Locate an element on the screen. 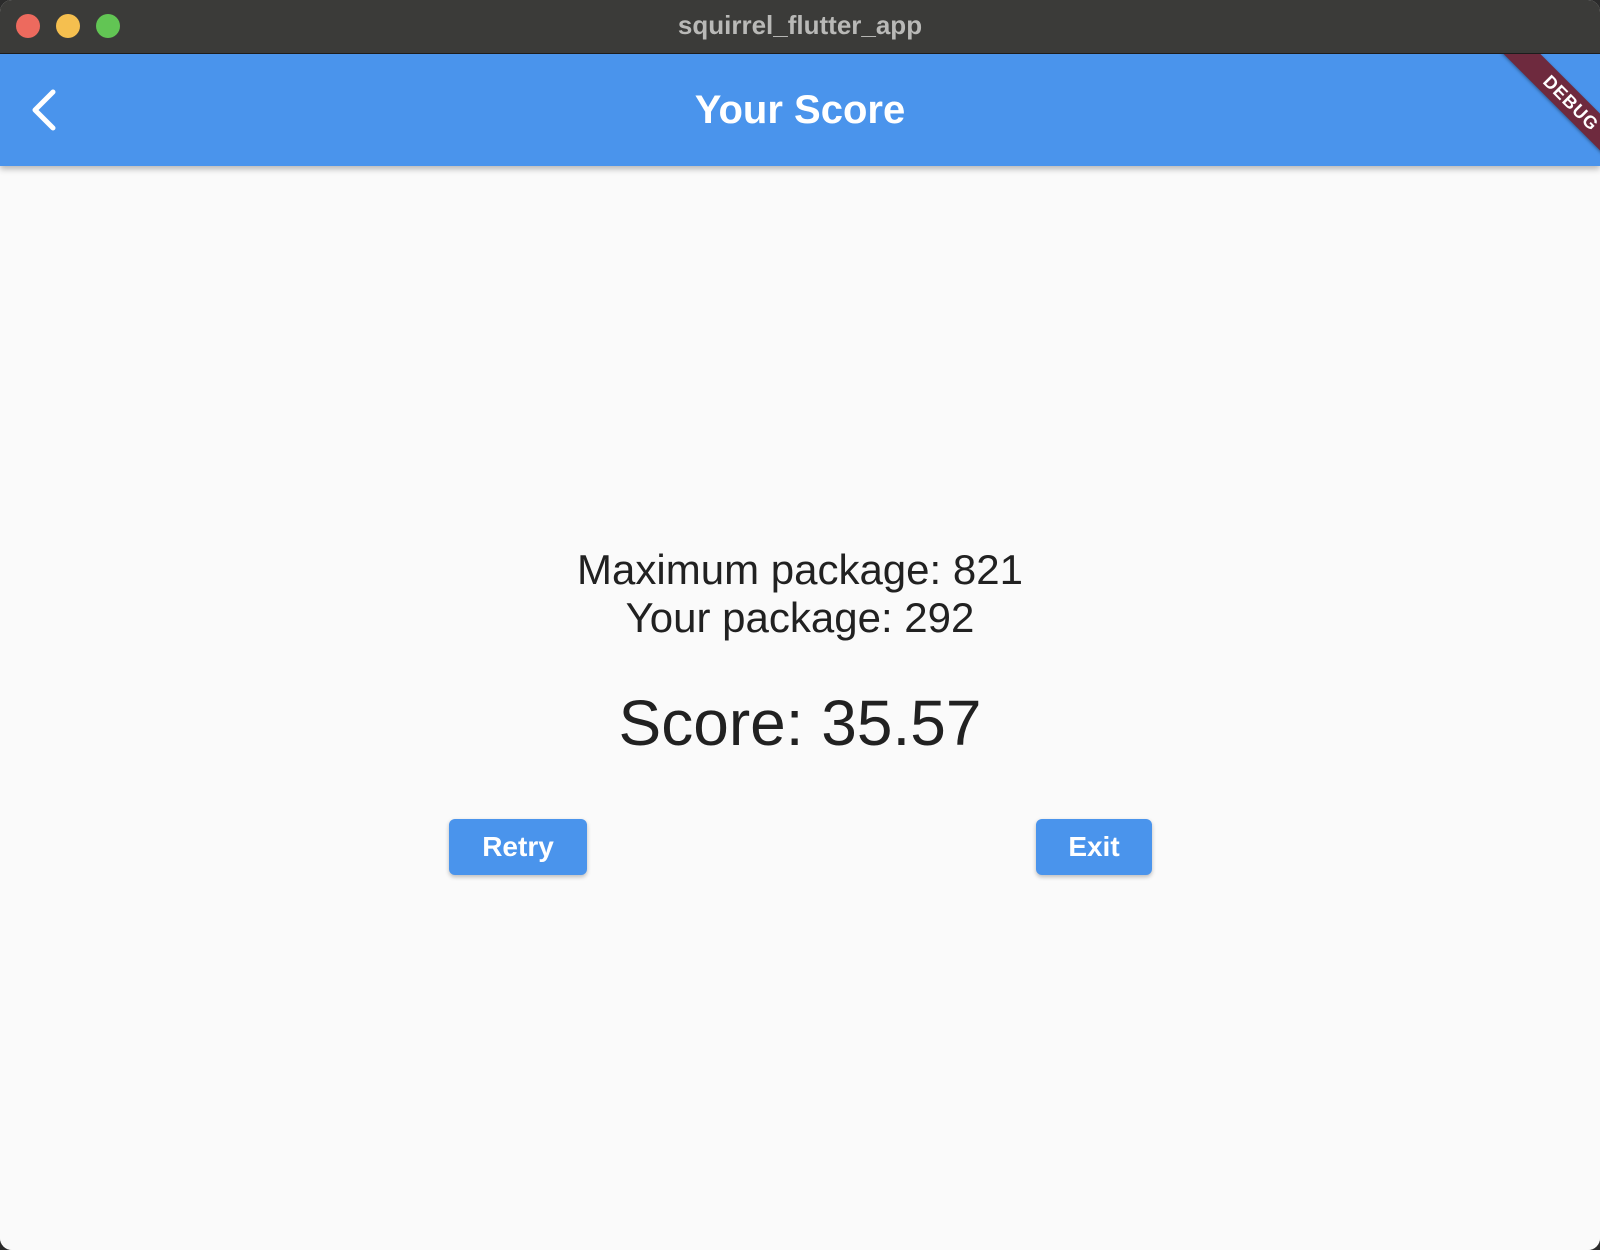  exit-button: Exit is located at coordinates (1094, 847).